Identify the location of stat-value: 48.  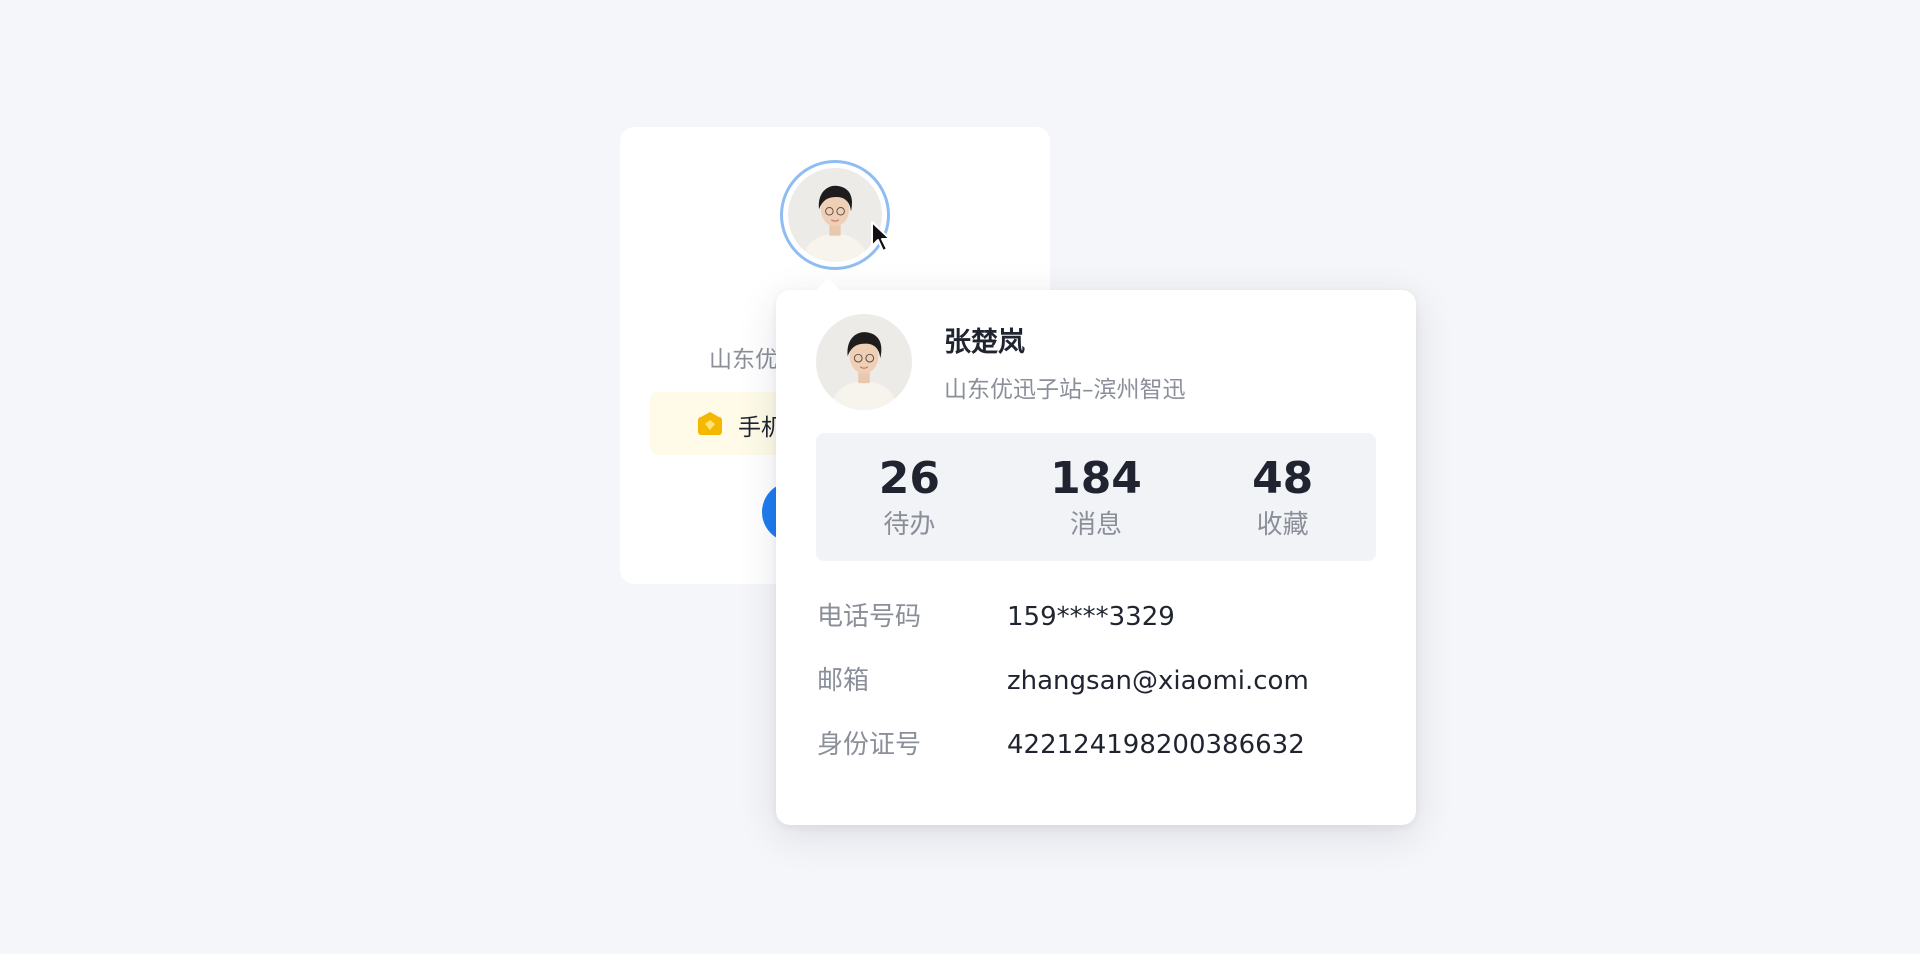
(1283, 478).